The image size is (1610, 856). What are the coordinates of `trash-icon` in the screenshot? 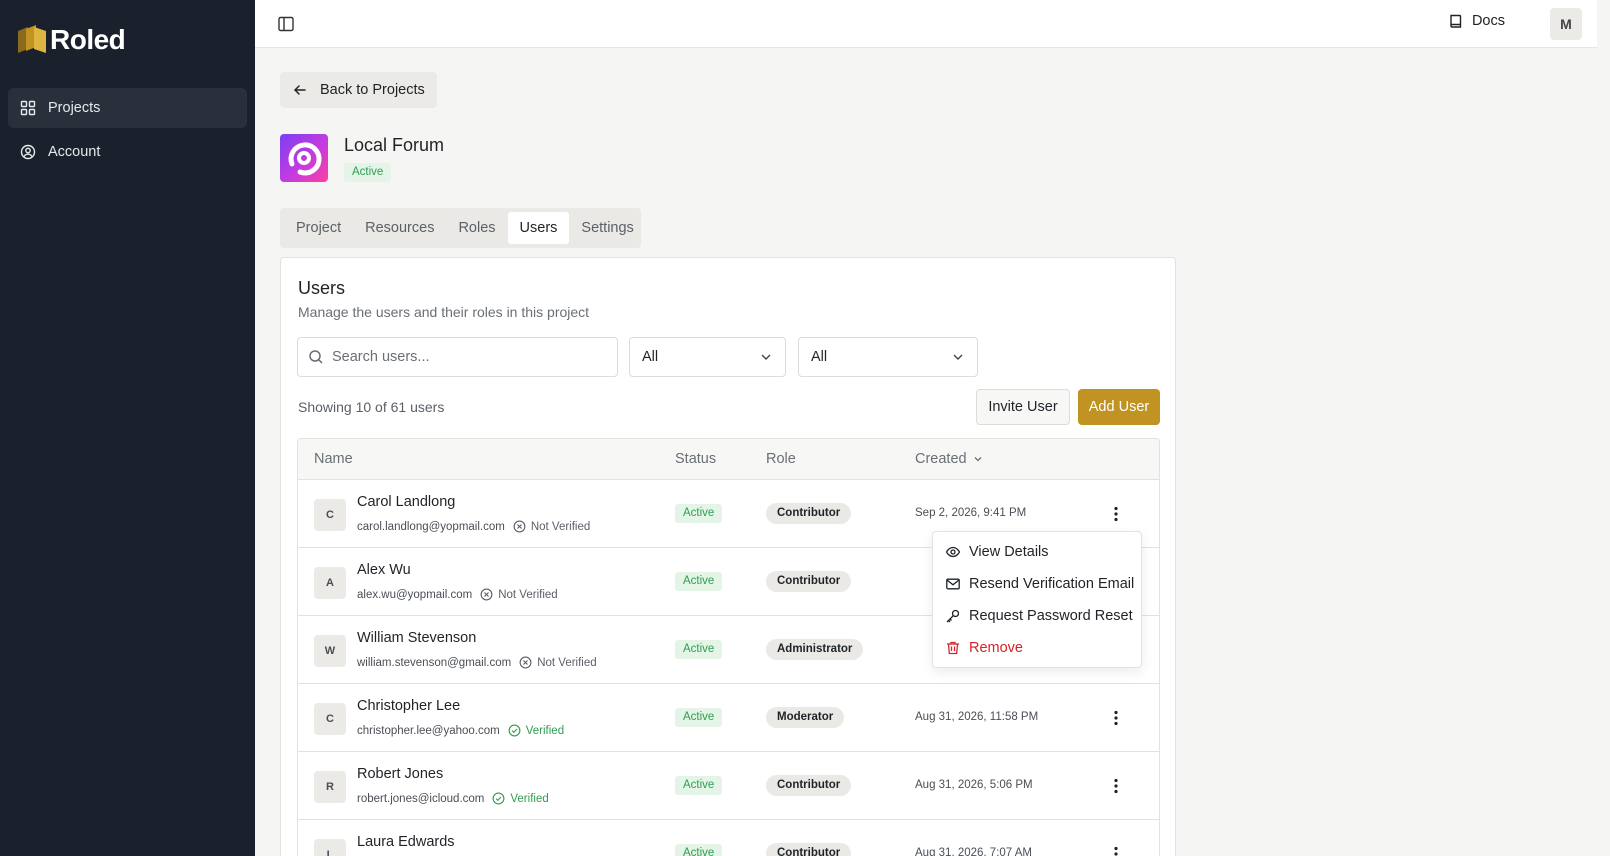 It's located at (953, 648).